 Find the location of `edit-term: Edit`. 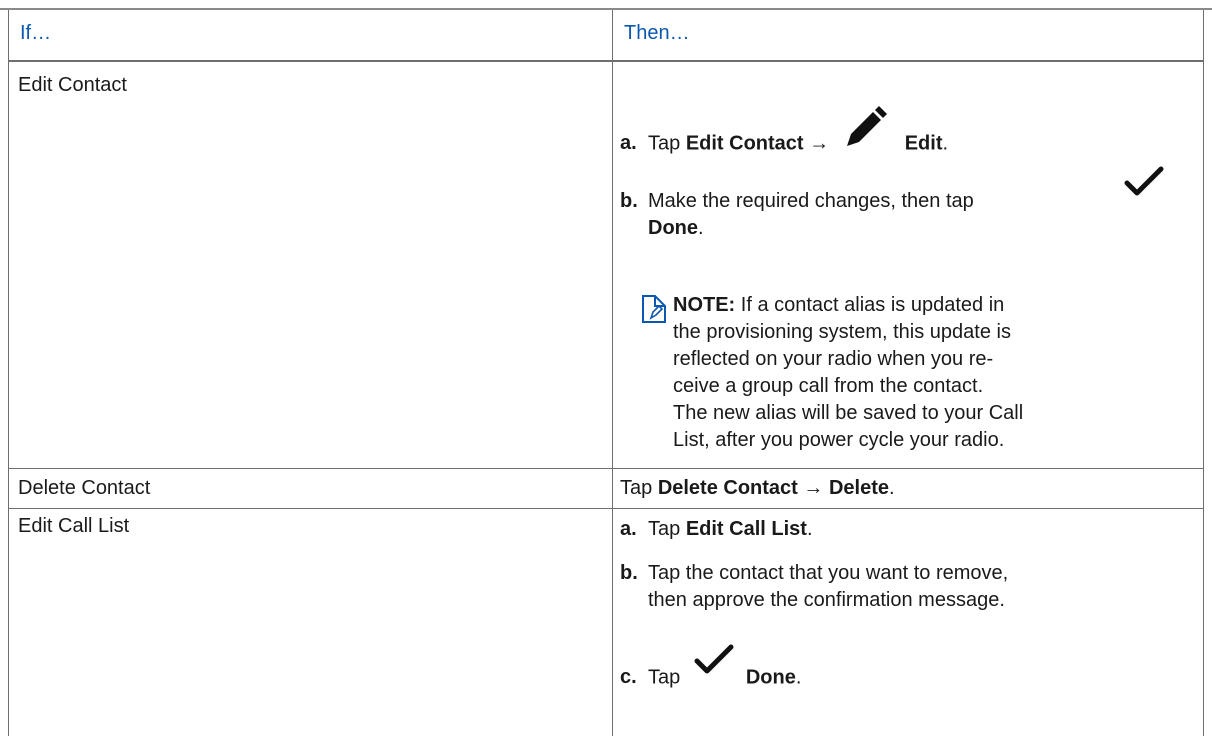

edit-term: Edit is located at coordinates (923, 143).